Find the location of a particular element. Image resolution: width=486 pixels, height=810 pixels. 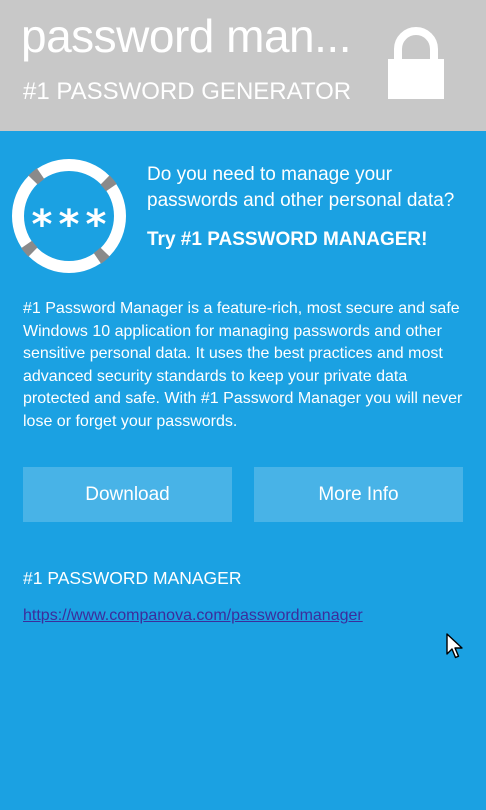

more-info-button: More Info is located at coordinates (358, 494).